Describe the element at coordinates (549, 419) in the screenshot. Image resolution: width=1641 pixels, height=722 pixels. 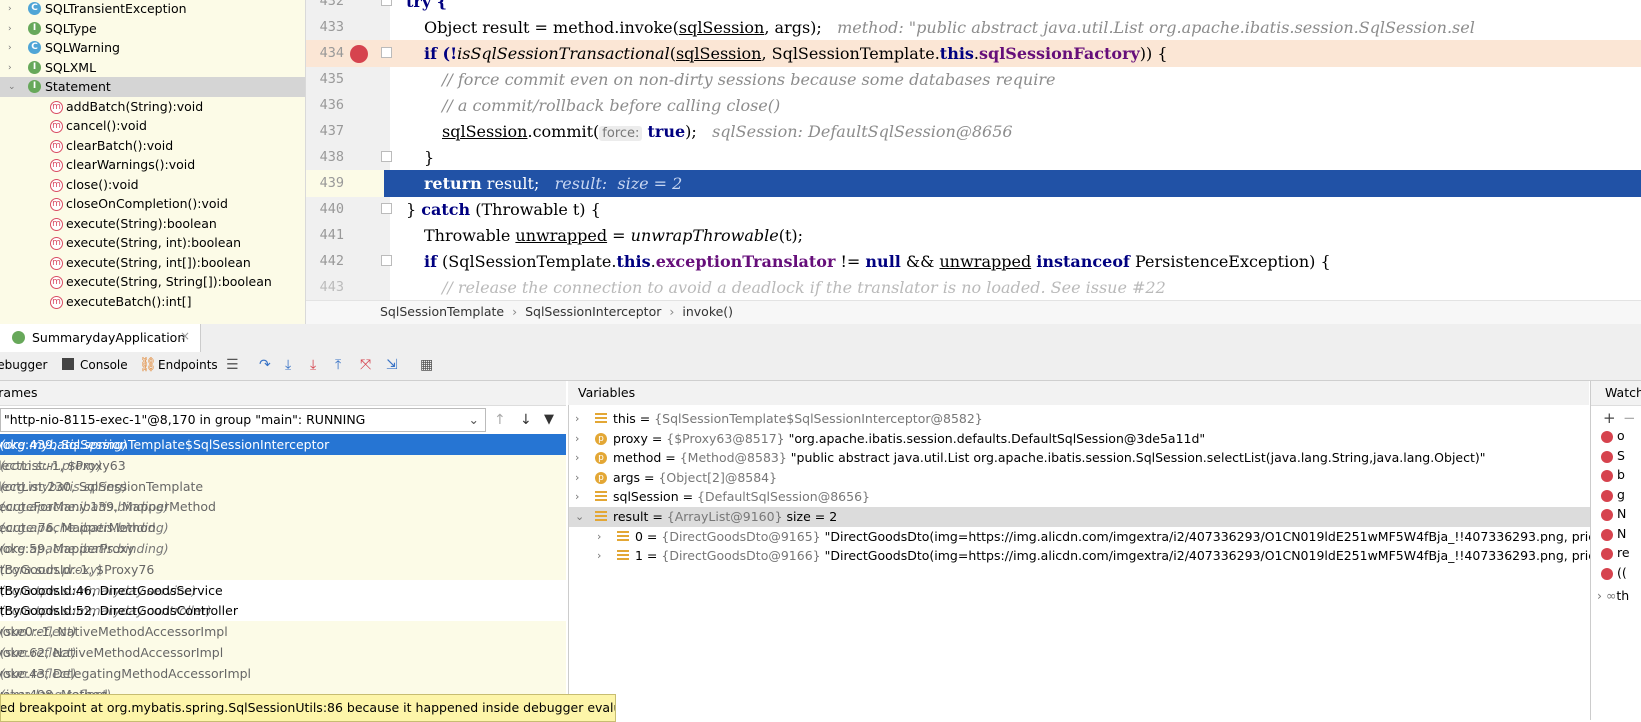
I see `filter-icon: ▼` at that location.